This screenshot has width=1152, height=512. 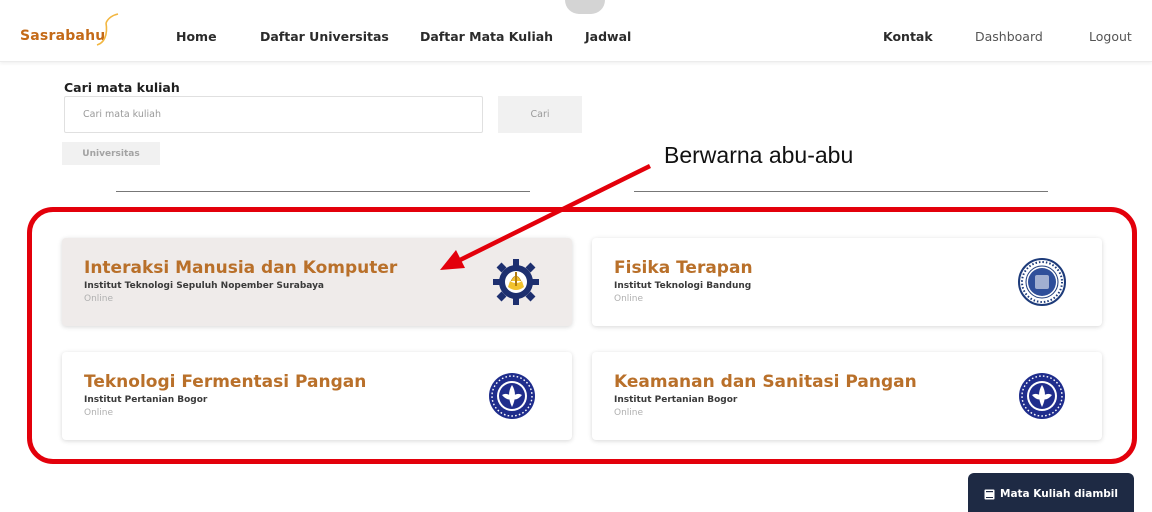 What do you see at coordinates (683, 286) in the screenshot?
I see `course-institution: Institut Teknologi Bandung` at bounding box center [683, 286].